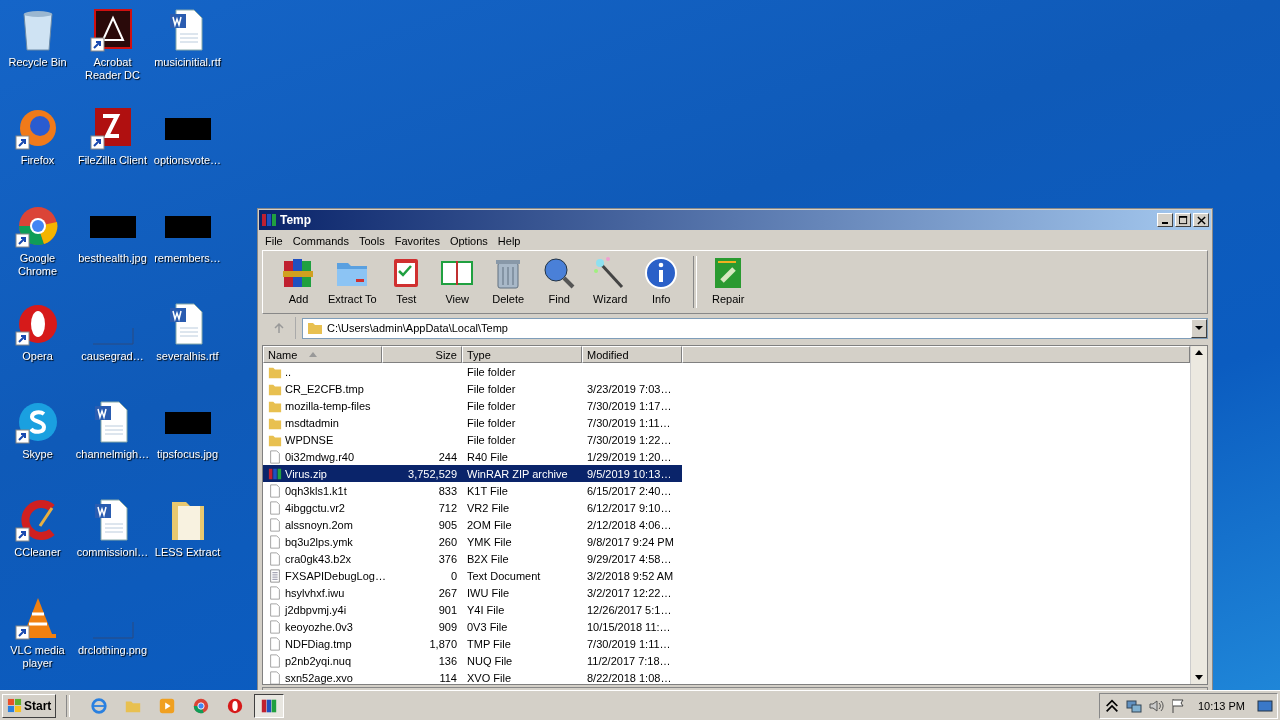  I want to click on file-name: p2nb2yqi.nuq, so click(318, 660).